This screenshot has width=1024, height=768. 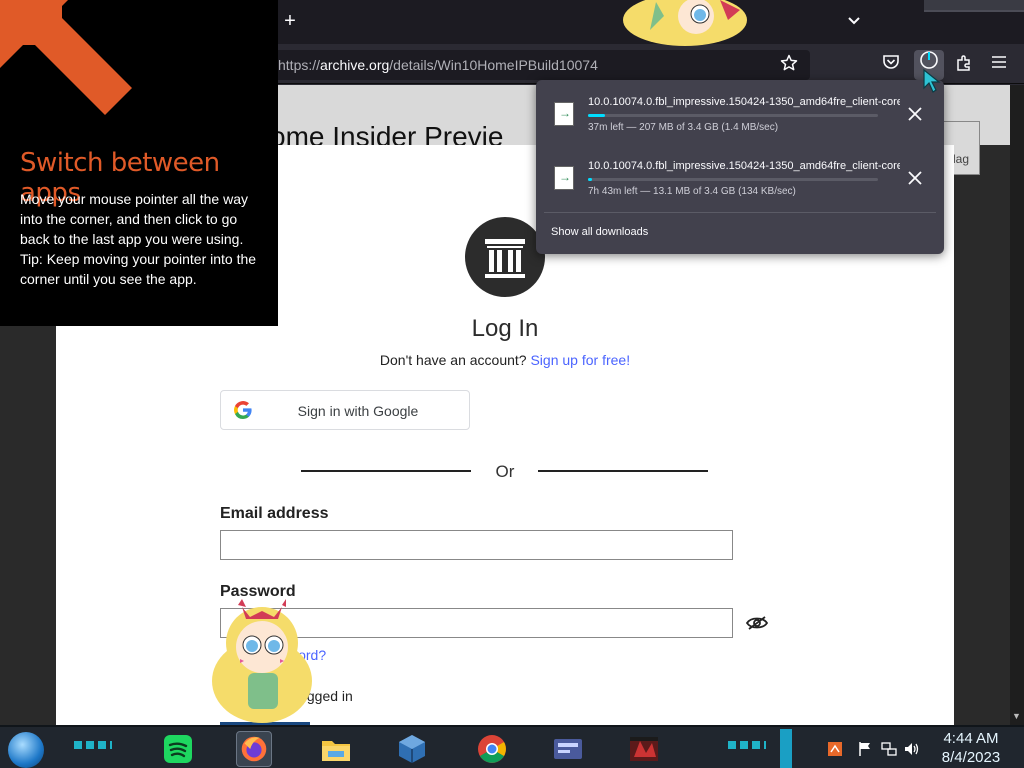 What do you see at coordinates (740, 212) in the screenshot?
I see `downloads-divider` at bounding box center [740, 212].